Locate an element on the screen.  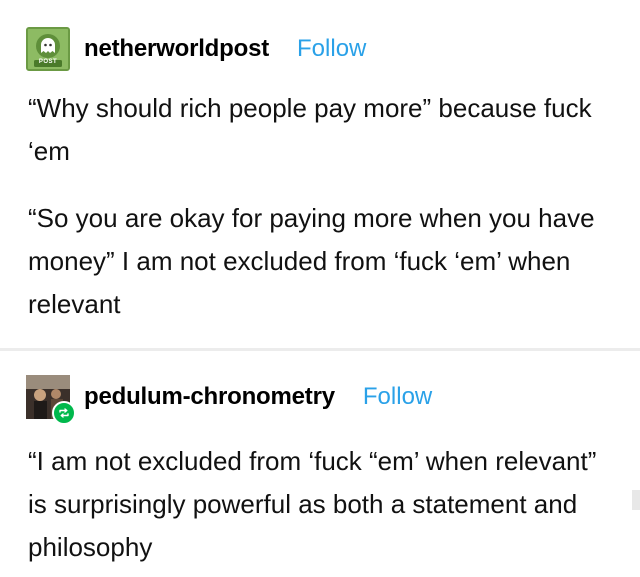
reblog-icon is located at coordinates (64, 413).